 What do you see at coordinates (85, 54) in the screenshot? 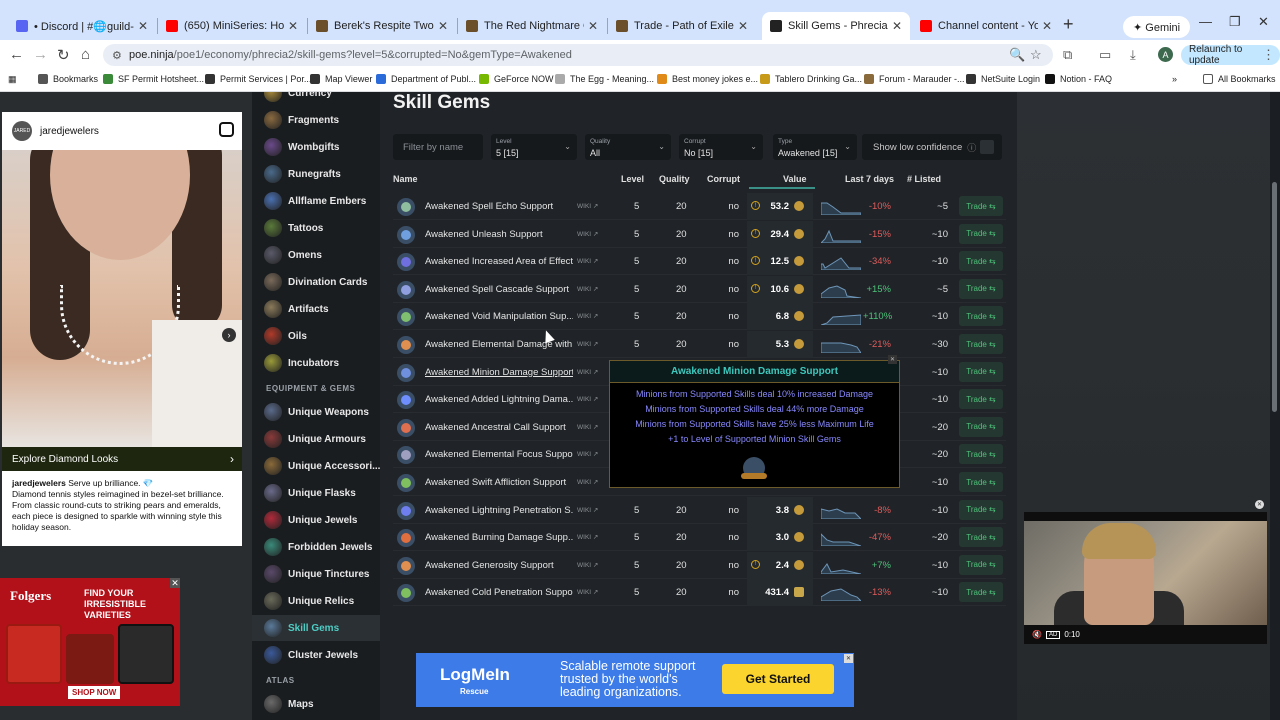
I see `home-icon: ⌂` at bounding box center [85, 54].